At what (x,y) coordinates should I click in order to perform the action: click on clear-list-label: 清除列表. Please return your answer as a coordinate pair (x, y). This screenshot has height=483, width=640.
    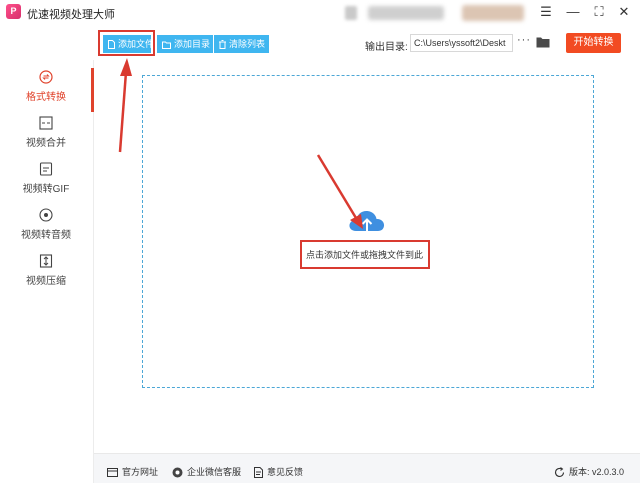
    Looking at the image, I should click on (247, 44).